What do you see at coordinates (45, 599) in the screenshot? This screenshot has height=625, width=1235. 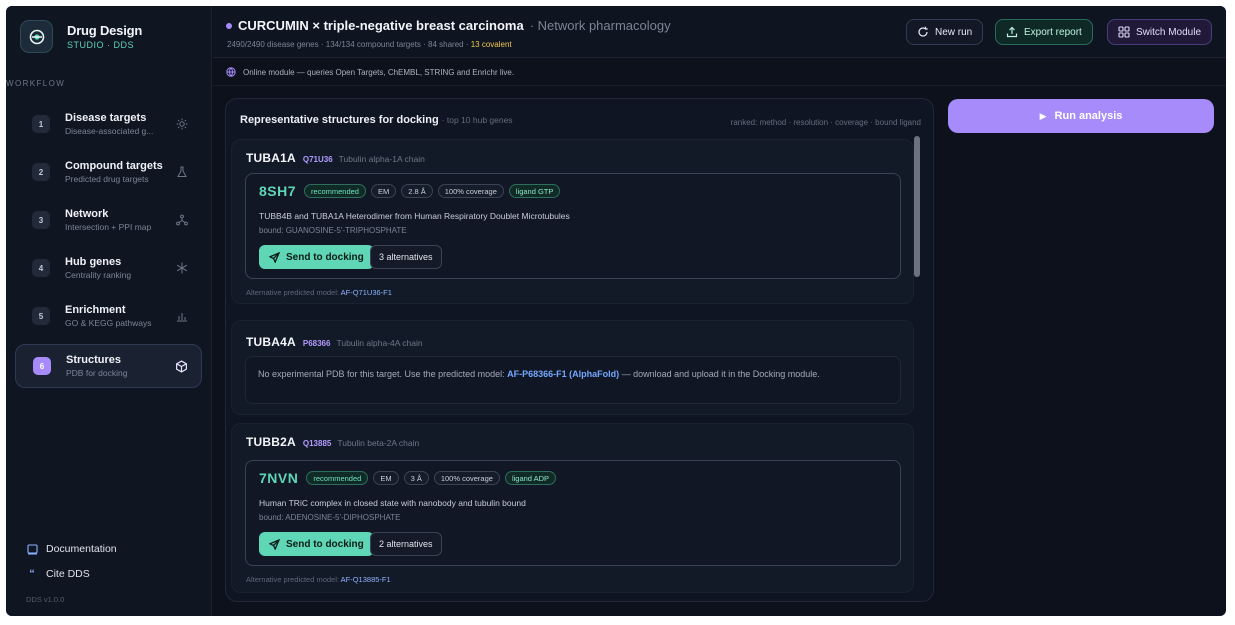 I see `version-label: DDS v1.0.0` at bounding box center [45, 599].